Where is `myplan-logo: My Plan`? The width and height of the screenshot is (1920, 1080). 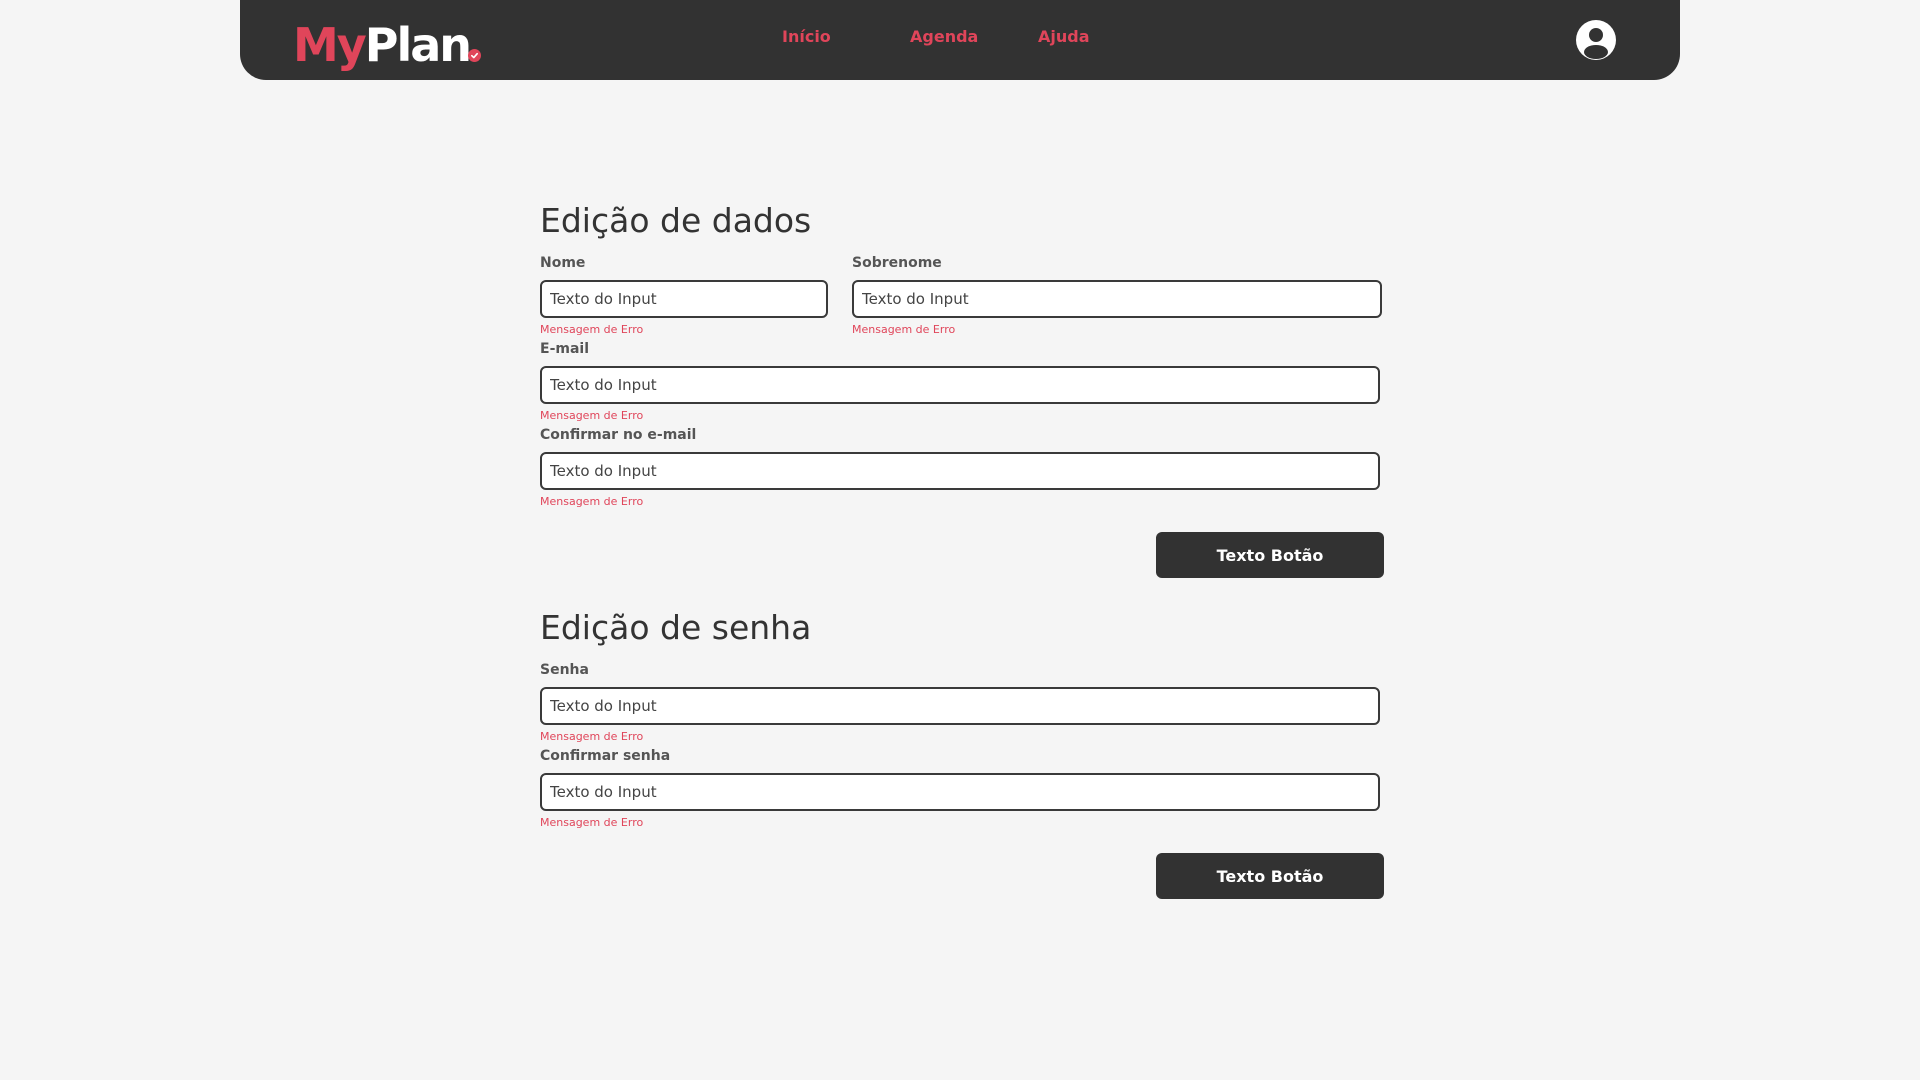
myplan-logo: My Plan is located at coordinates (387, 42).